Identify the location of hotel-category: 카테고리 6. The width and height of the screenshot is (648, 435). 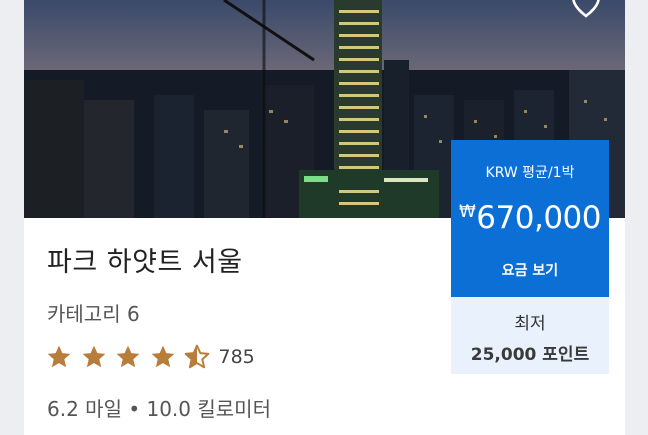
(93, 314).